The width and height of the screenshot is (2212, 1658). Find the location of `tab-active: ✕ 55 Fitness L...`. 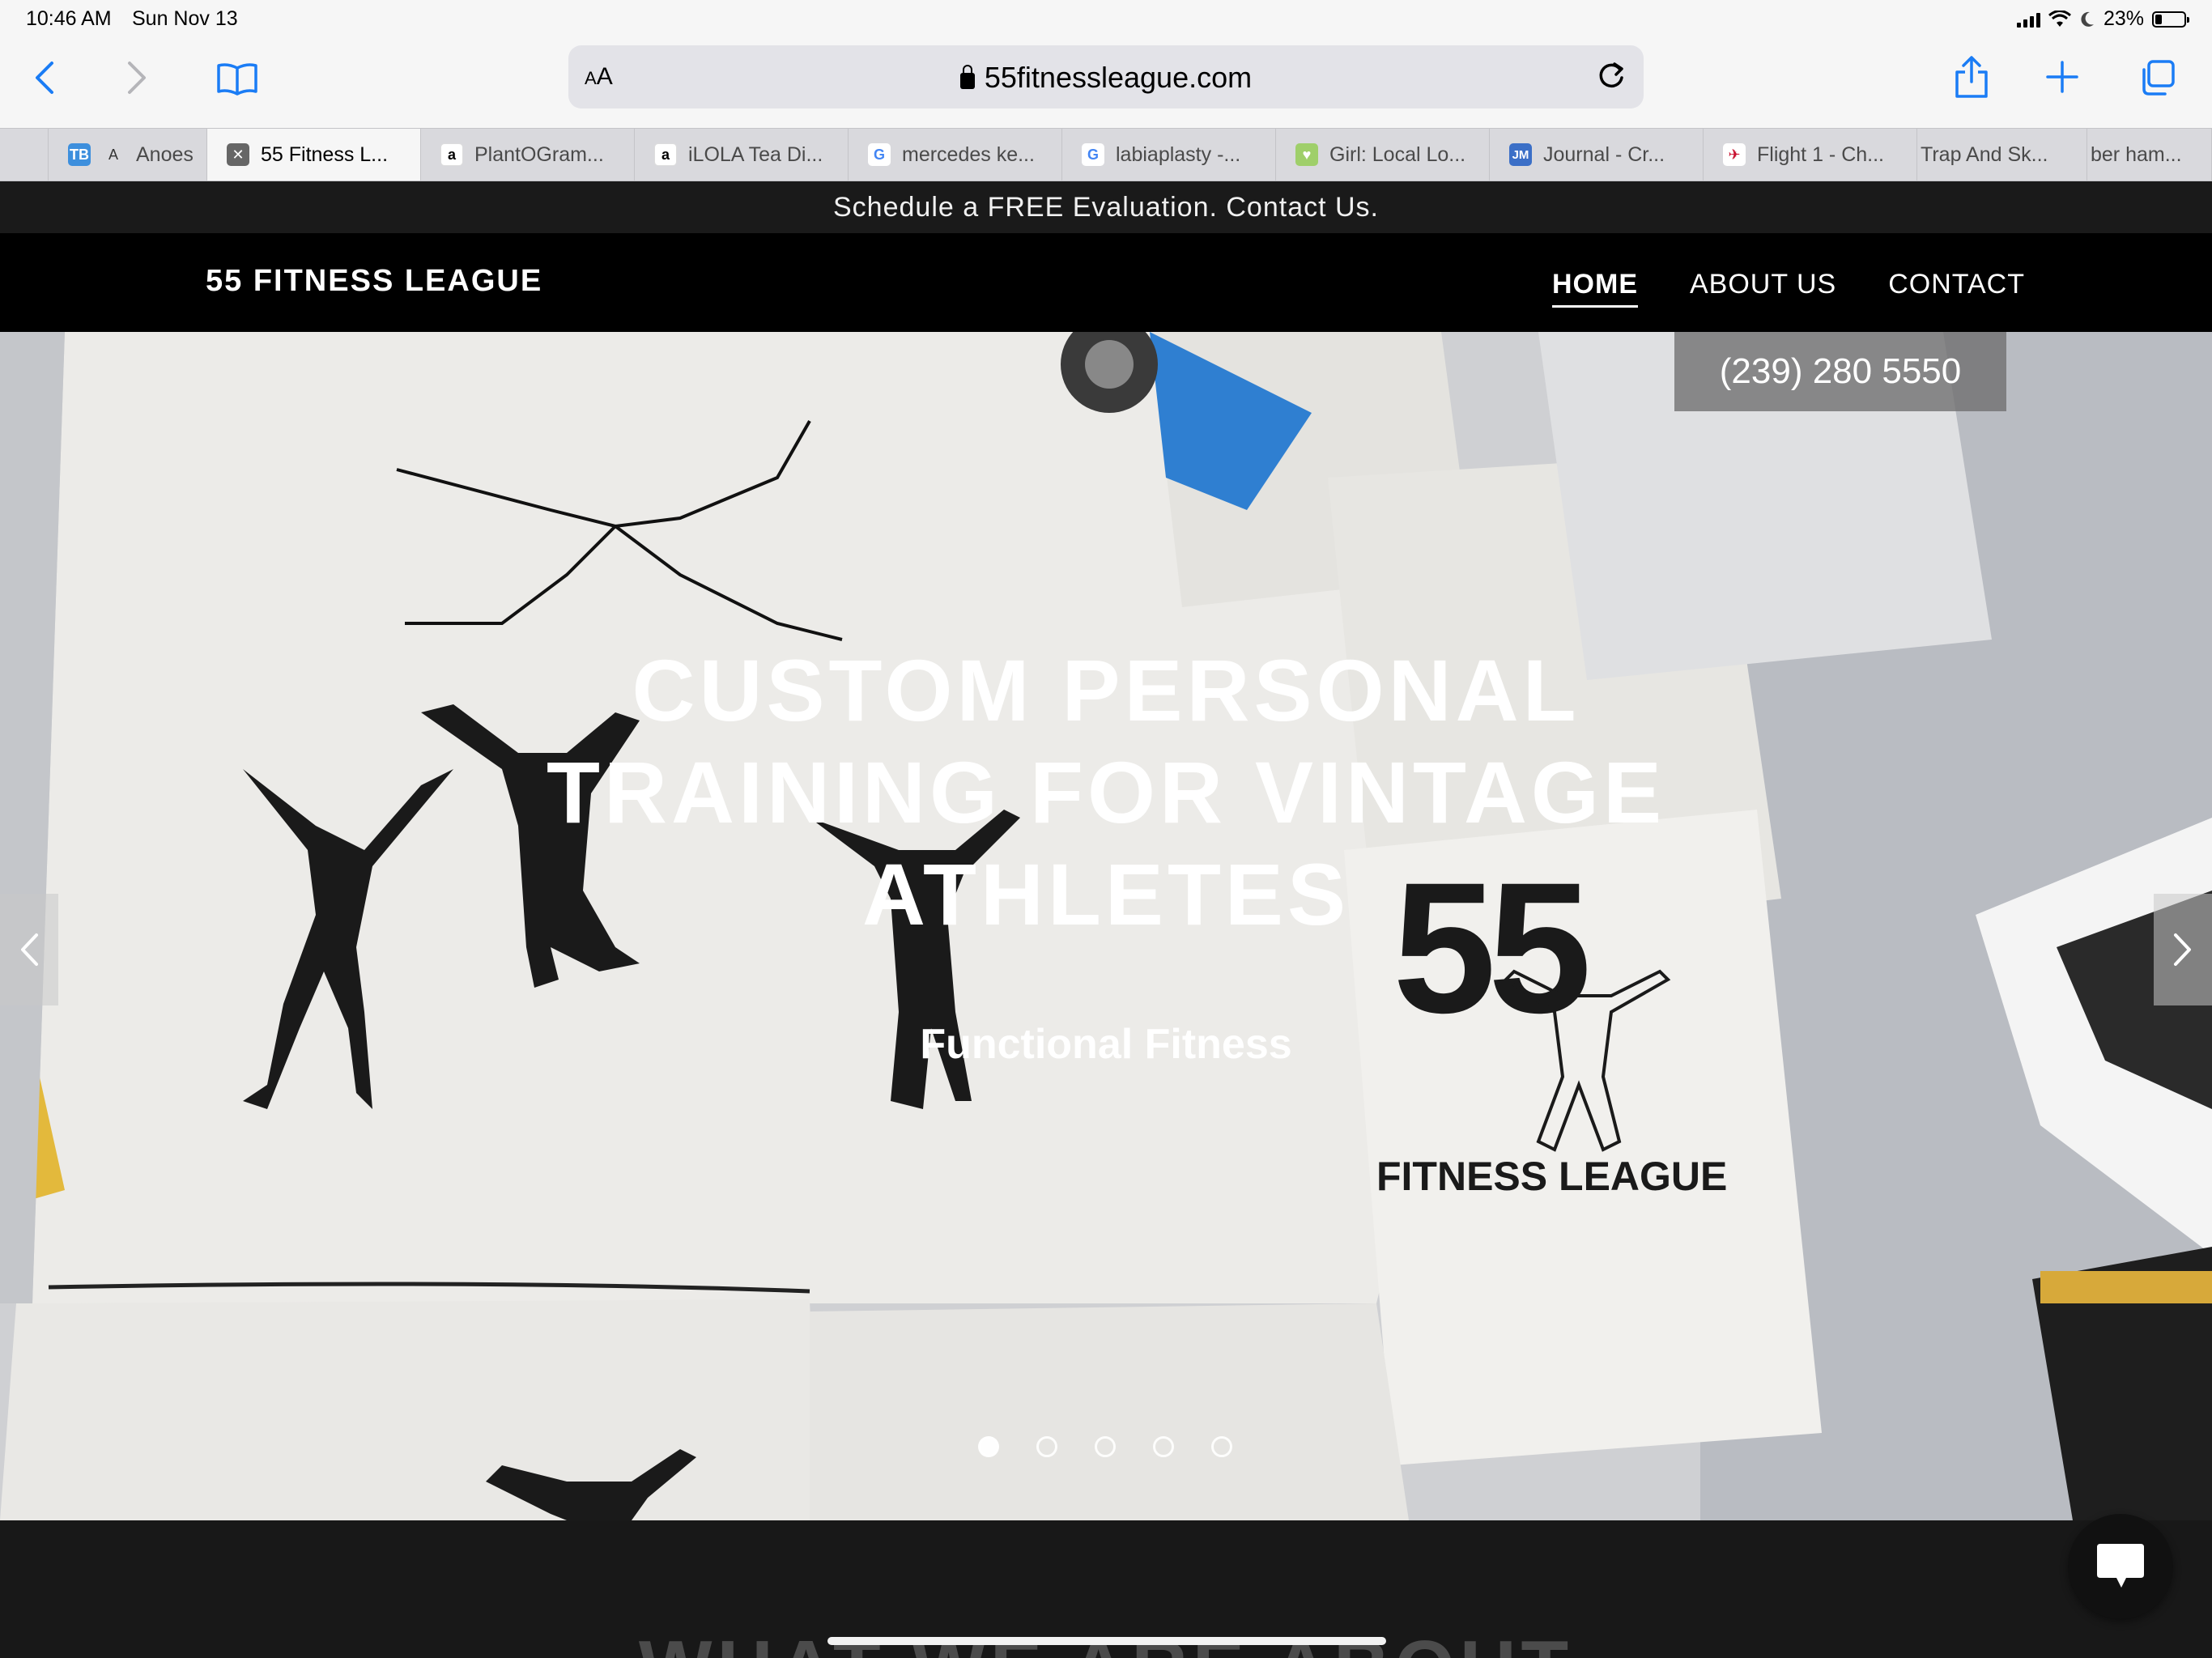

tab-active: ✕ 55 Fitness L... is located at coordinates (314, 155).